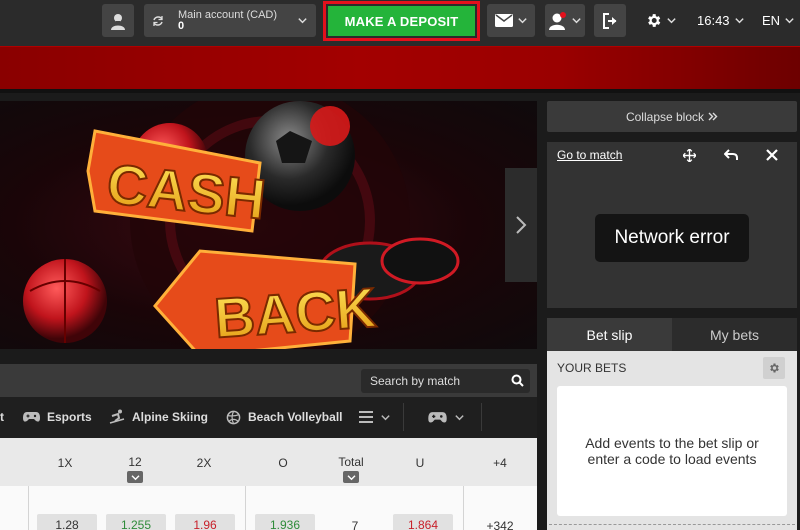 The image size is (800, 530). I want to click on clock-time: 16:43, so click(713, 20).